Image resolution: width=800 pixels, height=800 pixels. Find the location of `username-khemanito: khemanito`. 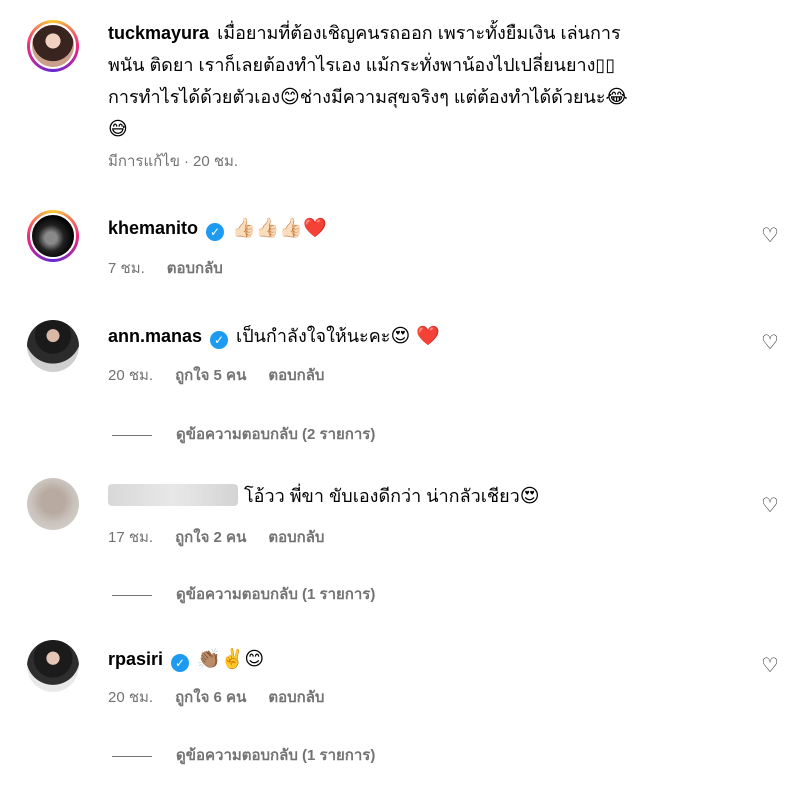

username-khemanito: khemanito is located at coordinates (153, 228).